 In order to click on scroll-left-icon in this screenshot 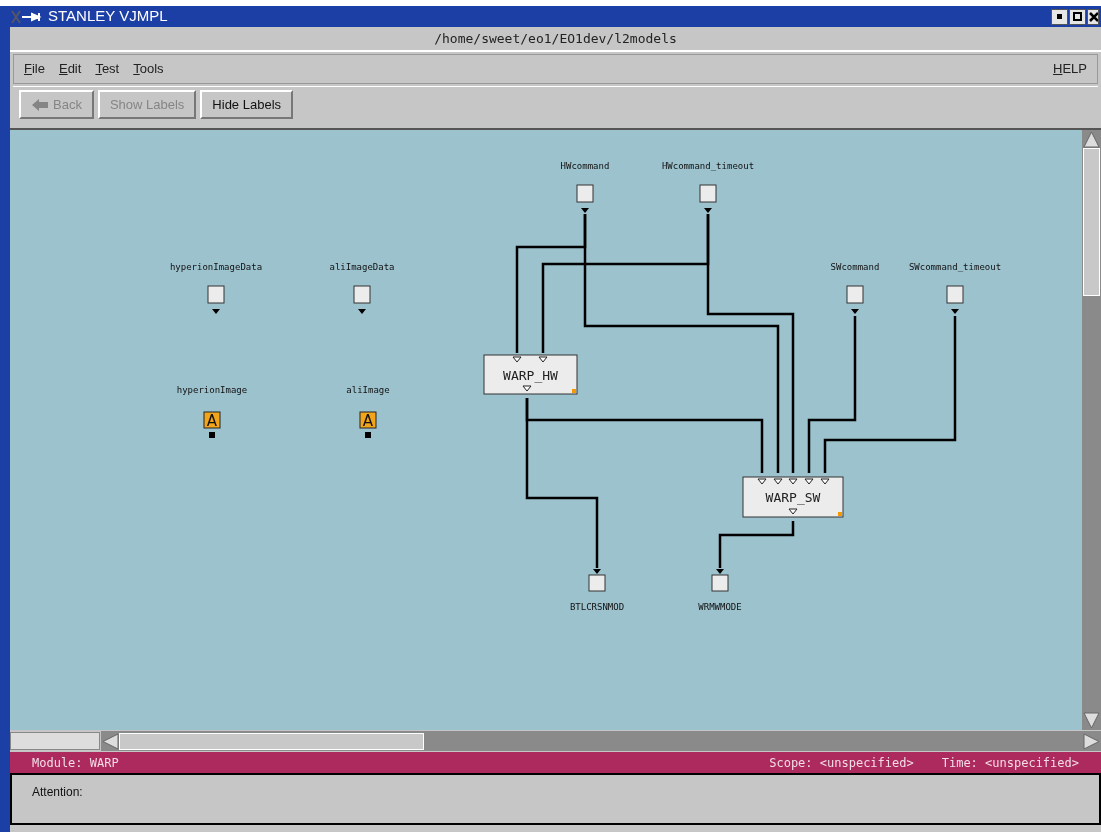, I will do `click(110, 741)`.